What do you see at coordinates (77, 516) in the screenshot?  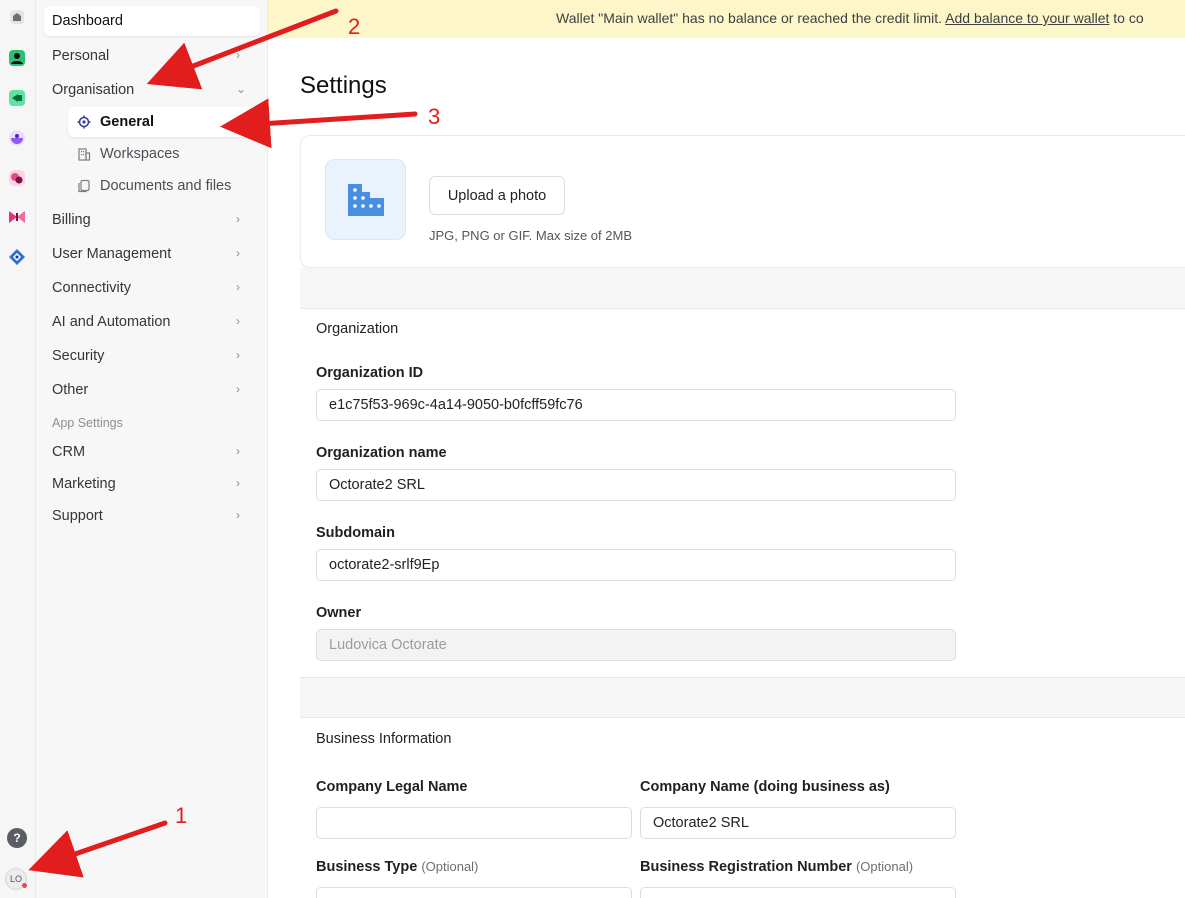 I see `sidebar-item-label: Support` at bounding box center [77, 516].